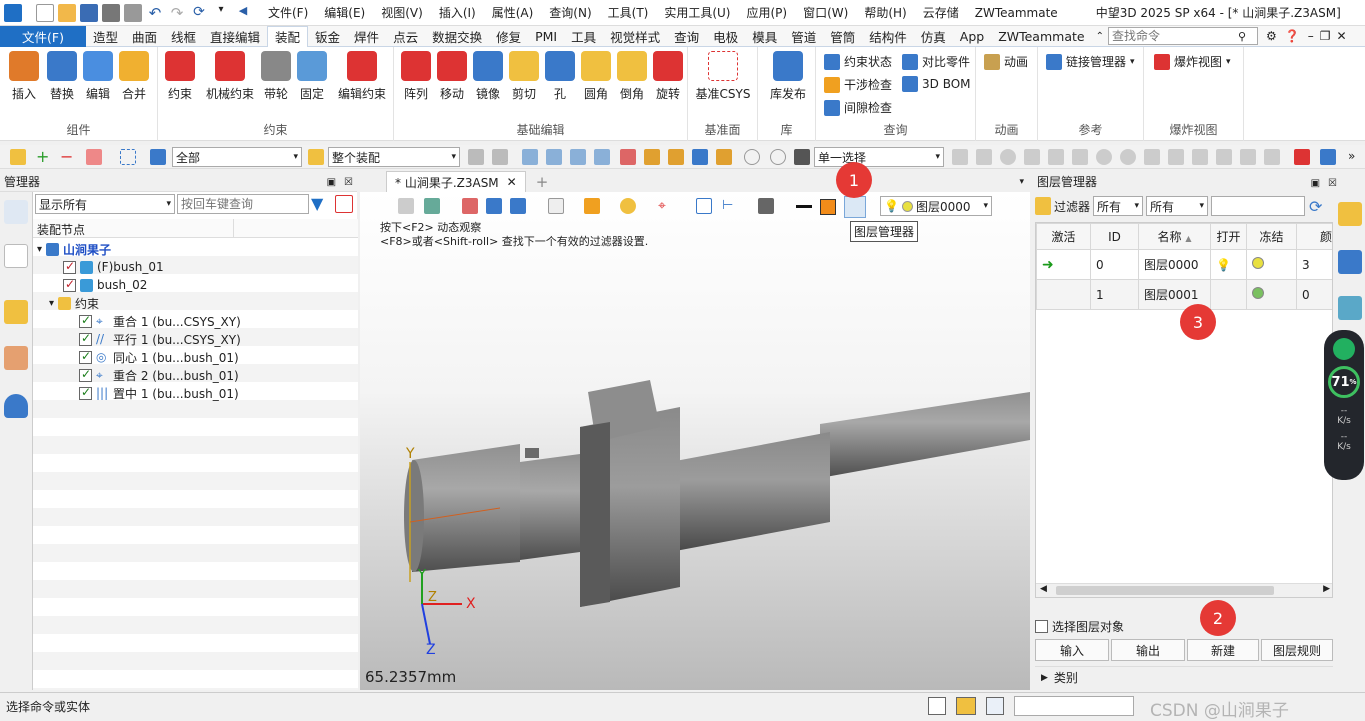  I want to click on insert-button: 插入, so click(24, 76).